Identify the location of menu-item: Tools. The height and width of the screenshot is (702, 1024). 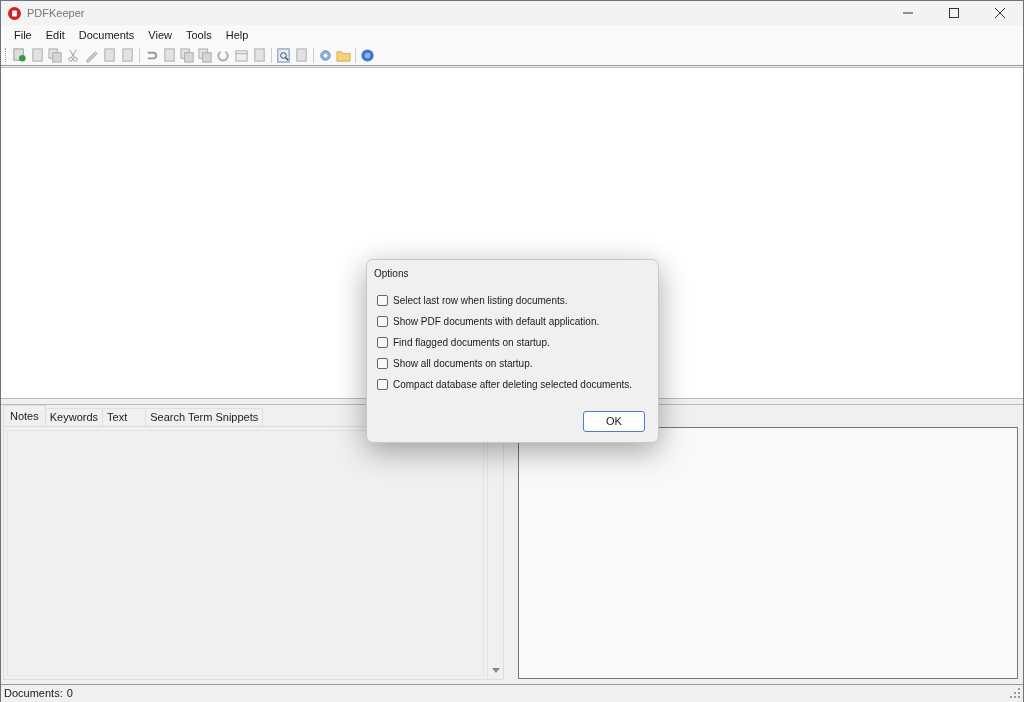
(199, 35).